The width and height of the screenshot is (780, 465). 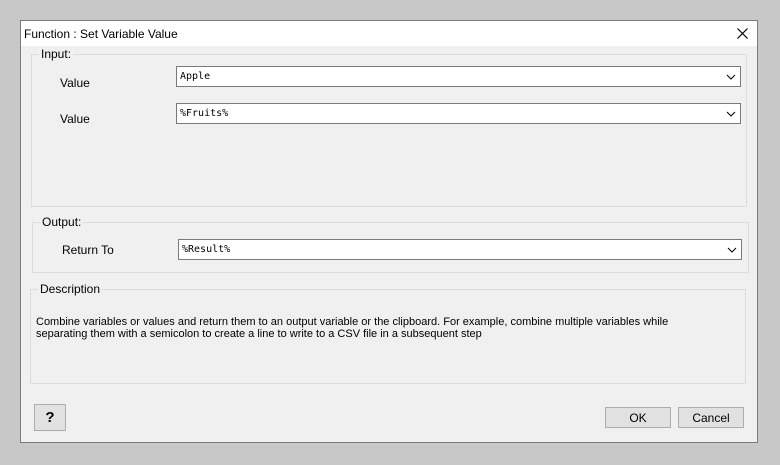 I want to click on close-icon, so click(x=742, y=33).